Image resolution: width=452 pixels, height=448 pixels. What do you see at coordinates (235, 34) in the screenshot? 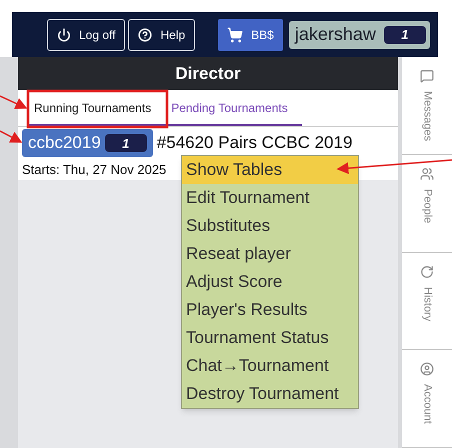
I see `cart-icon` at bounding box center [235, 34].